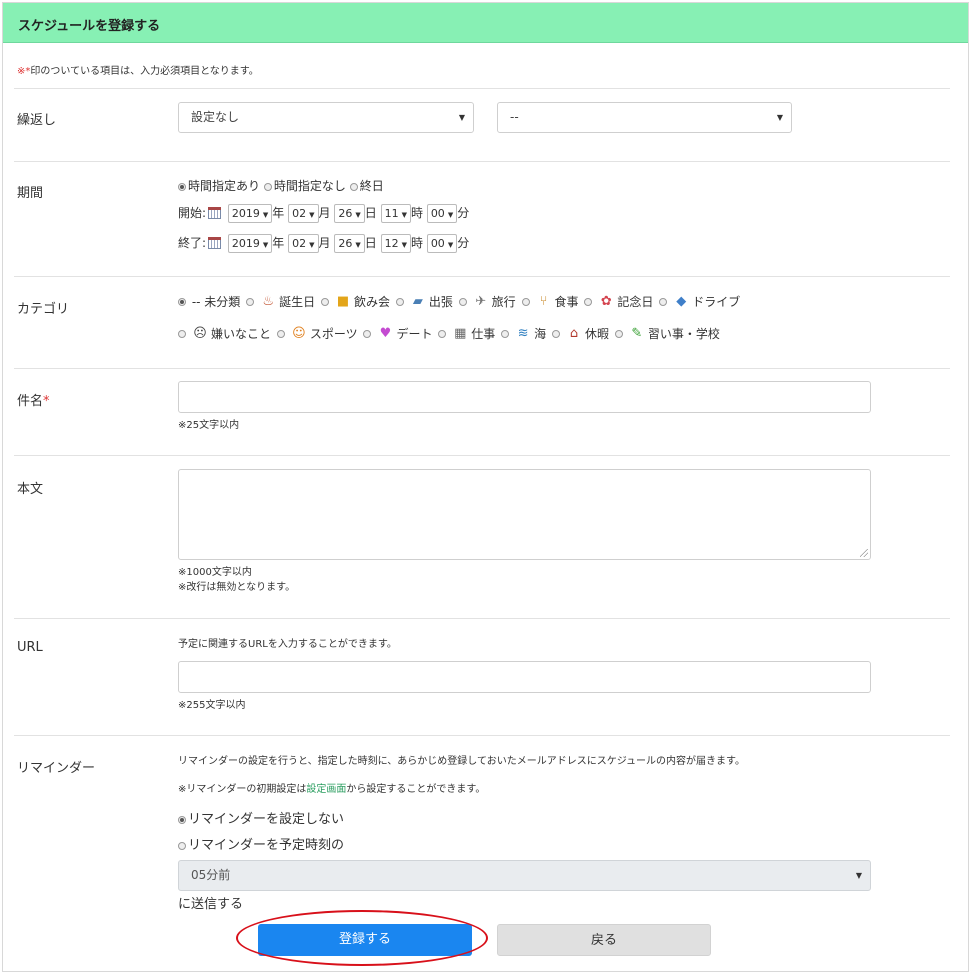 The width and height of the screenshot is (971, 977). Describe the element at coordinates (543, 301) in the screenshot. I see `fork-knife-icon: ⑂` at that location.